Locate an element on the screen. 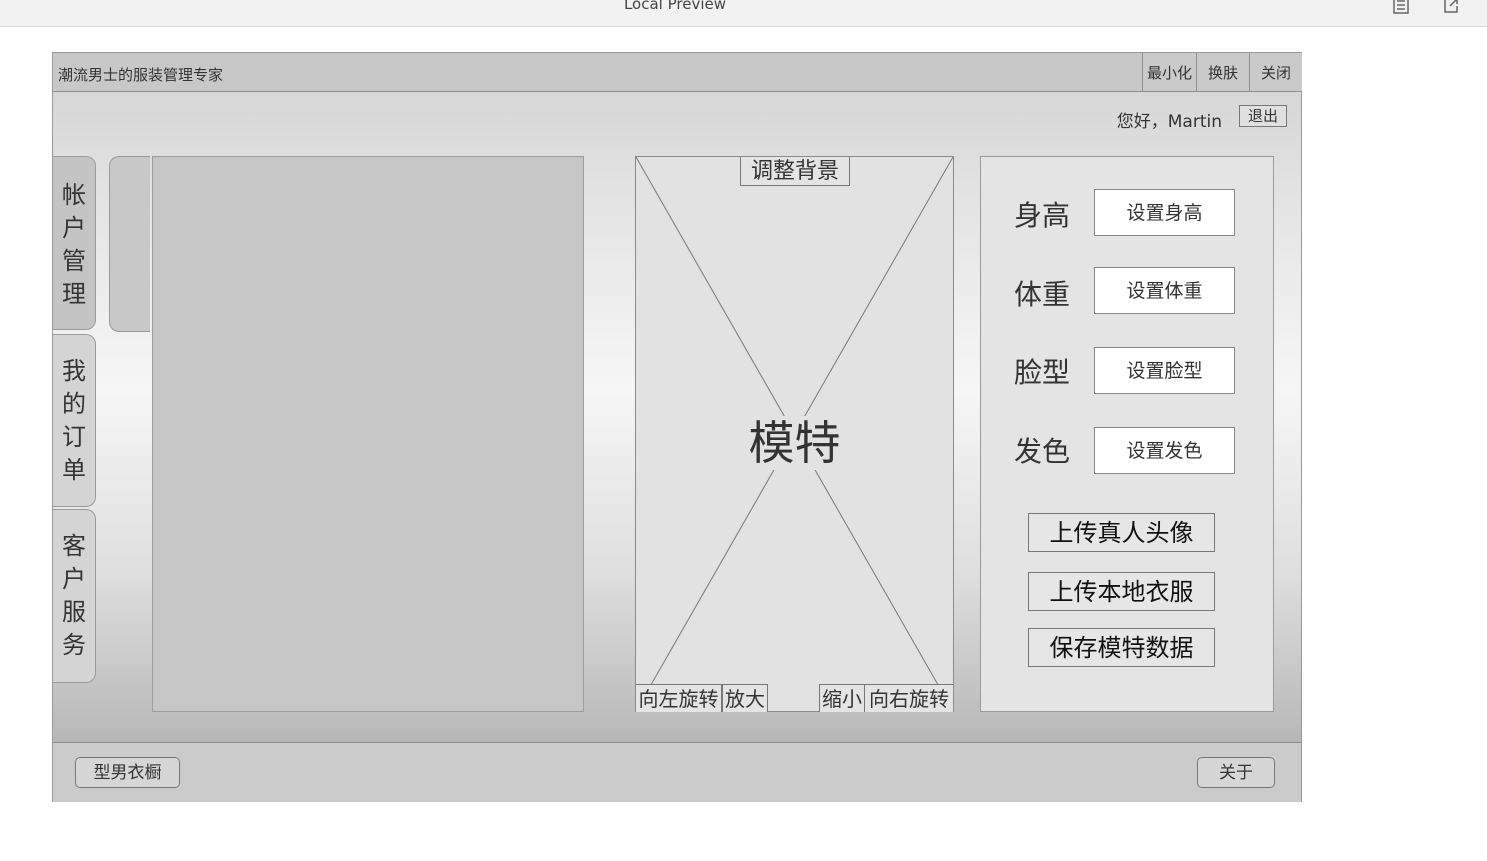 This screenshot has width=1487, height=861. set-face-shape-button: 设置脸型 is located at coordinates (1164, 370).